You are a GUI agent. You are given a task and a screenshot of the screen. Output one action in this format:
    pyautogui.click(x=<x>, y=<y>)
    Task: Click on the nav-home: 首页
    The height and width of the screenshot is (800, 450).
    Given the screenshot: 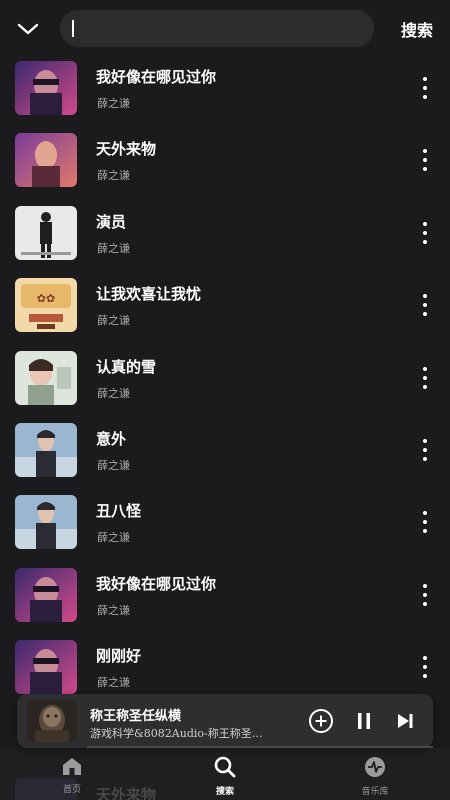 What is the action you would take?
    pyautogui.click(x=72, y=778)
    